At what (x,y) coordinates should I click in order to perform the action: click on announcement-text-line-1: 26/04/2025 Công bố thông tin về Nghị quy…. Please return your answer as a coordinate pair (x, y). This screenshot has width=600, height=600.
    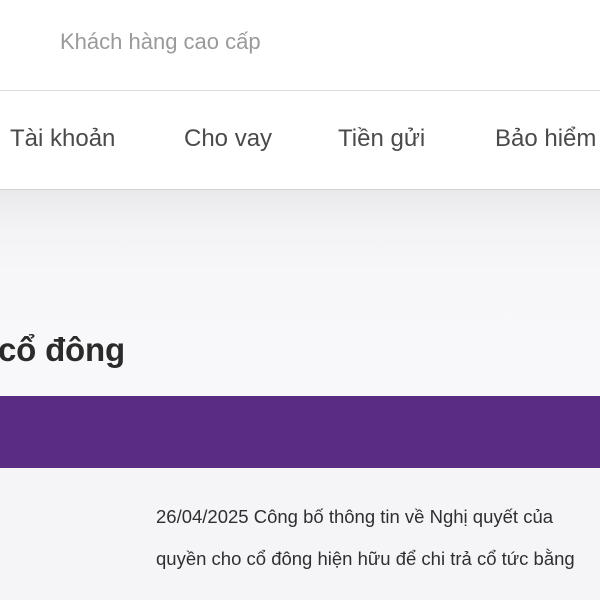
    Looking at the image, I should click on (355, 516).